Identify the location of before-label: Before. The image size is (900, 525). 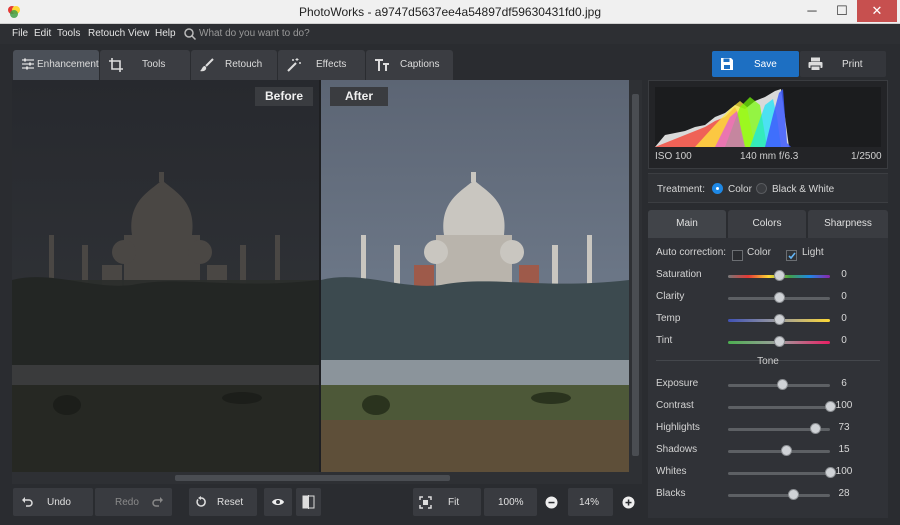
(284, 96).